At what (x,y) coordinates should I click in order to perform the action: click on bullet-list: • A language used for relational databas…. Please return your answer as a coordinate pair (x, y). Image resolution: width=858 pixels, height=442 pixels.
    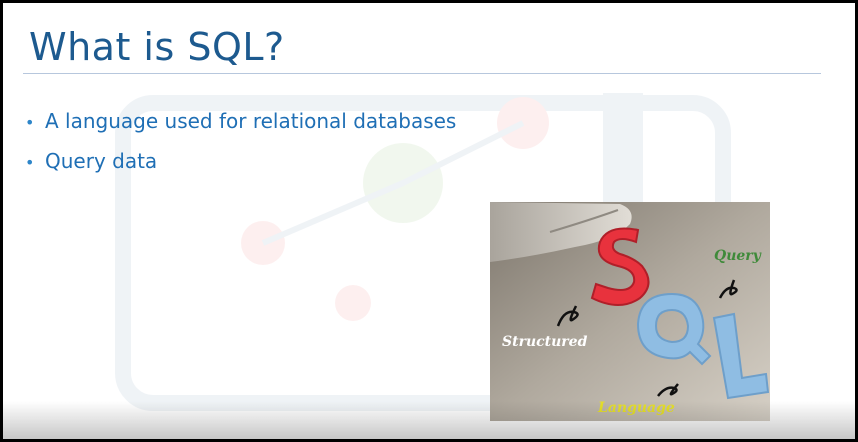
    Looking at the image, I should click on (240, 142).